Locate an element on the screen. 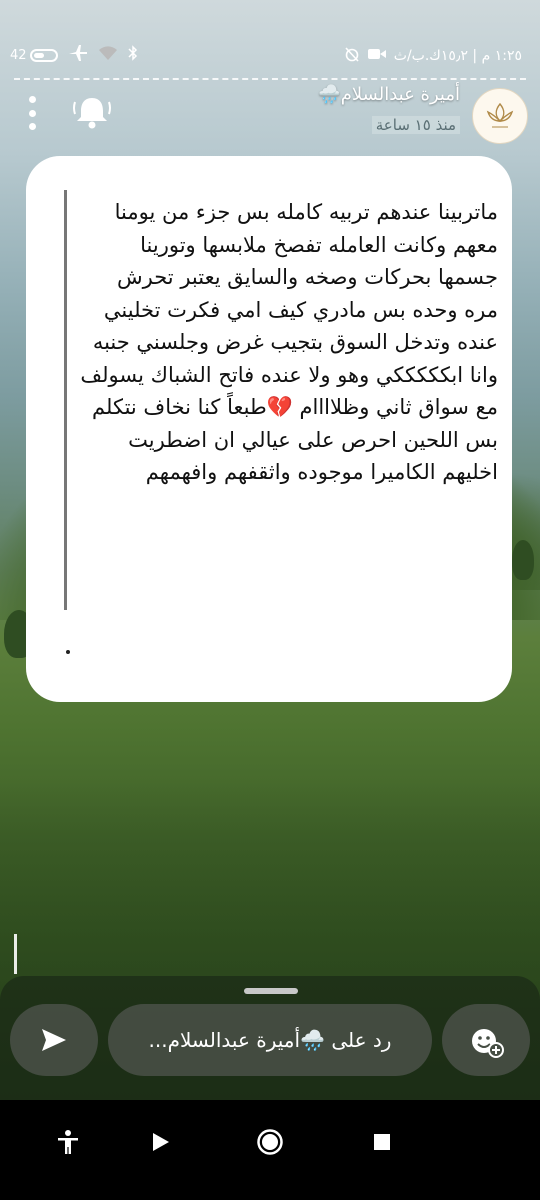 The width and height of the screenshot is (540, 1200). story-time: منذ ١٥ ساعة is located at coordinates (415, 125).